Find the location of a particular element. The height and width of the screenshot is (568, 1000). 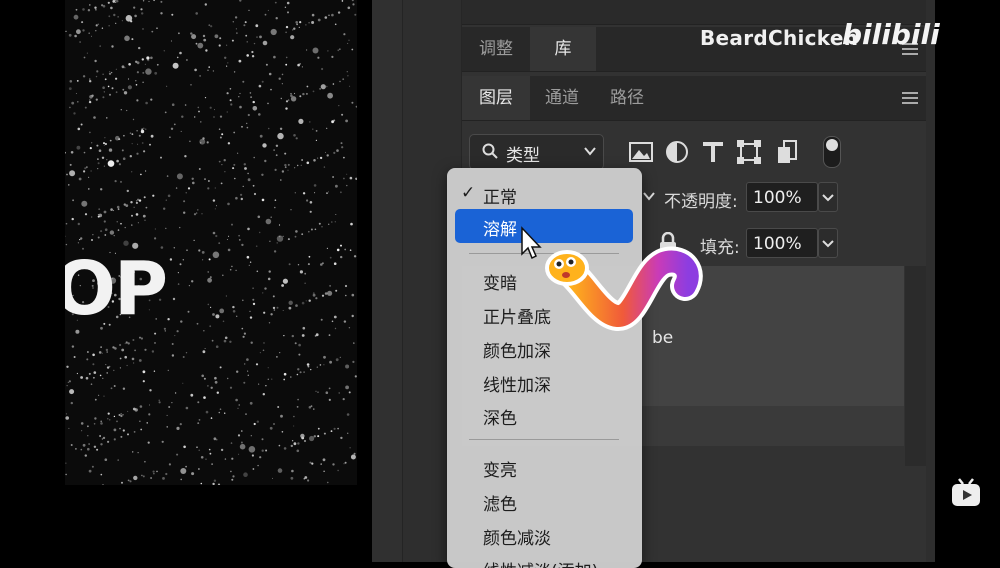

smart-object-filter-icon is located at coordinates (789, 152).